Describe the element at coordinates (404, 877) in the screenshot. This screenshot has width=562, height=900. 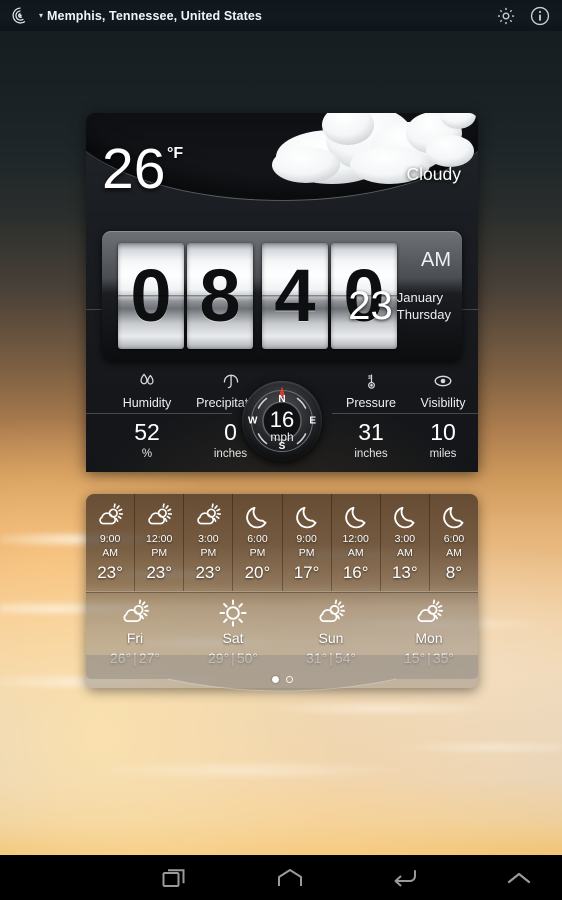
I see `back-icon` at that location.